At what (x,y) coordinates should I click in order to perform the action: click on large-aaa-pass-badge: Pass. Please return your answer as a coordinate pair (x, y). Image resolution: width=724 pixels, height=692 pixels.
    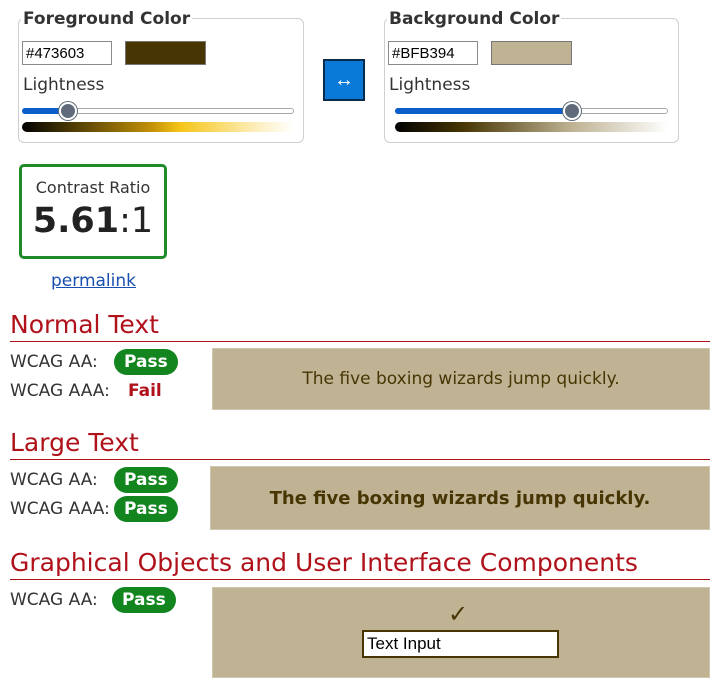
    Looking at the image, I should click on (146, 509).